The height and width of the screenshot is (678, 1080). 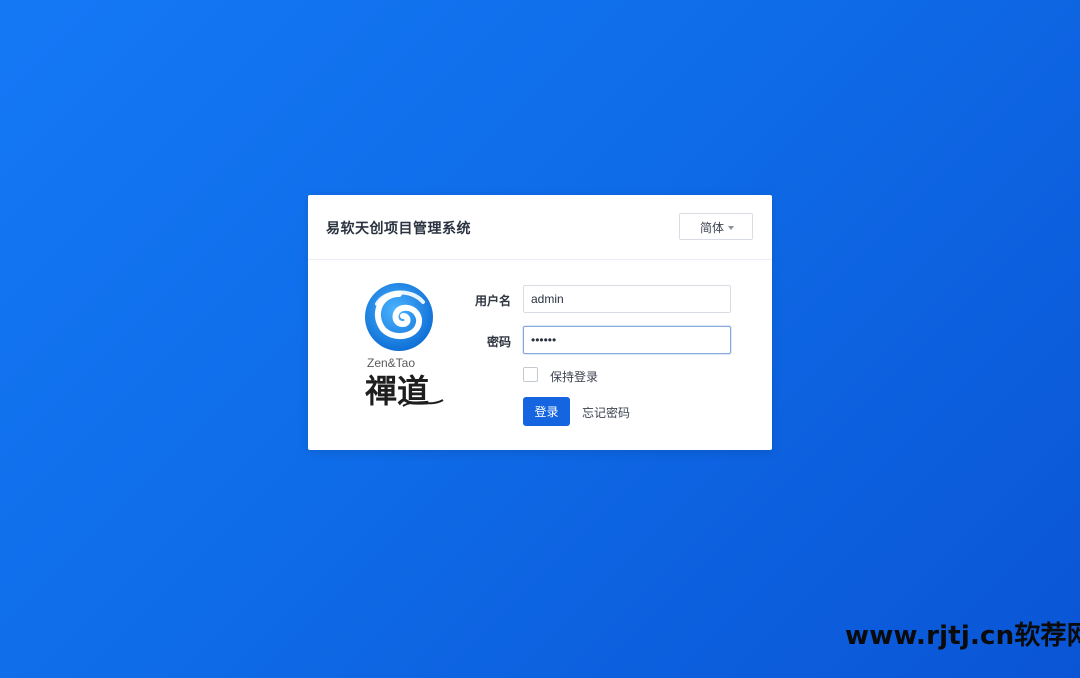 I want to click on language-select: 简体, so click(x=716, y=226).